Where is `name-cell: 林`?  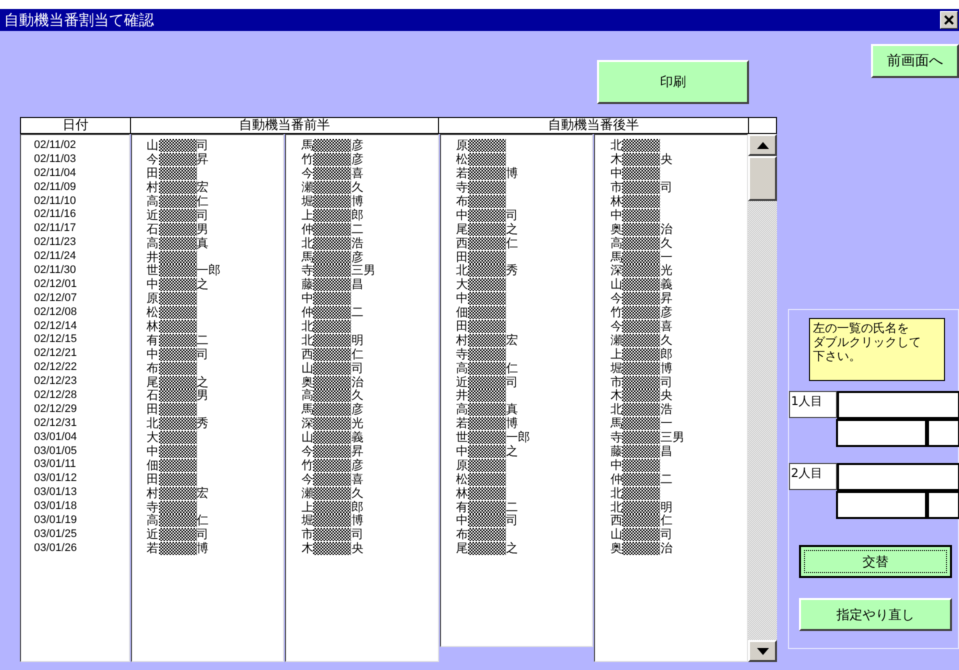
name-cell: 林 is located at coordinates (152, 327).